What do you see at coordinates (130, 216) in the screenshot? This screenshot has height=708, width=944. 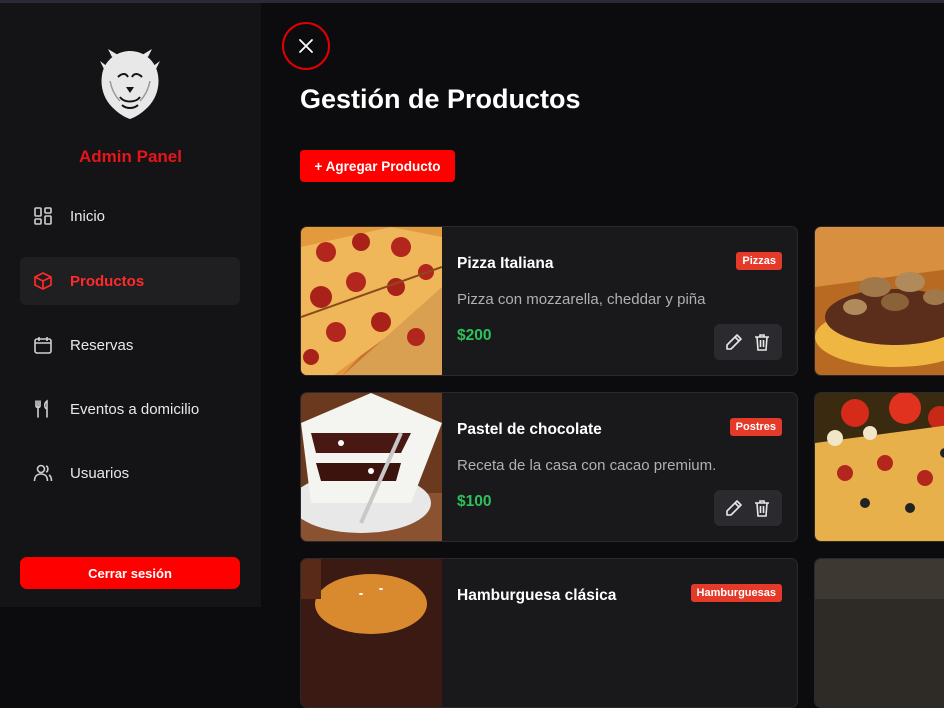 I see `sidebar-item-inicio: Inicio` at bounding box center [130, 216].